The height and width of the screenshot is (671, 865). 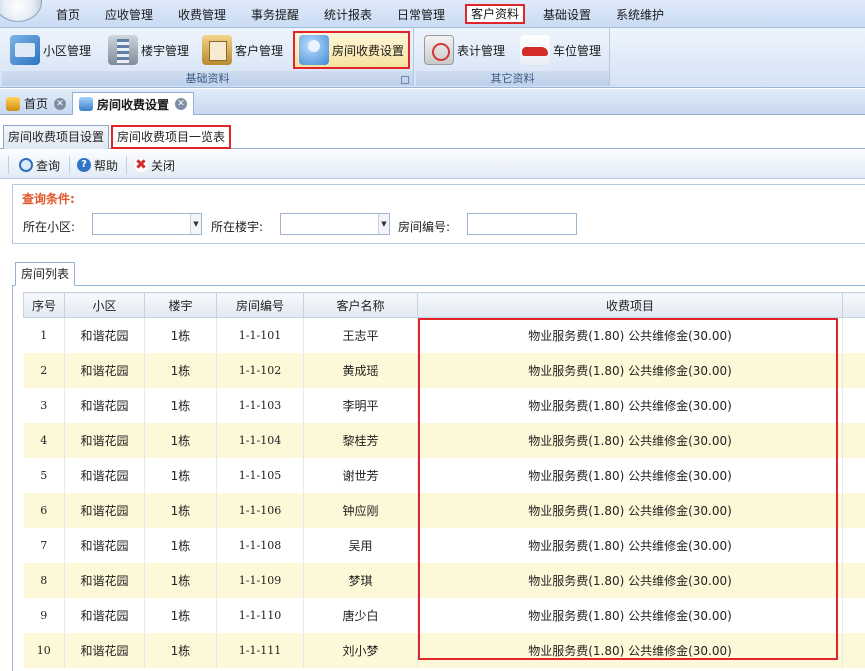 I want to click on close-button: ✖ 关闭, so click(x=154, y=165).